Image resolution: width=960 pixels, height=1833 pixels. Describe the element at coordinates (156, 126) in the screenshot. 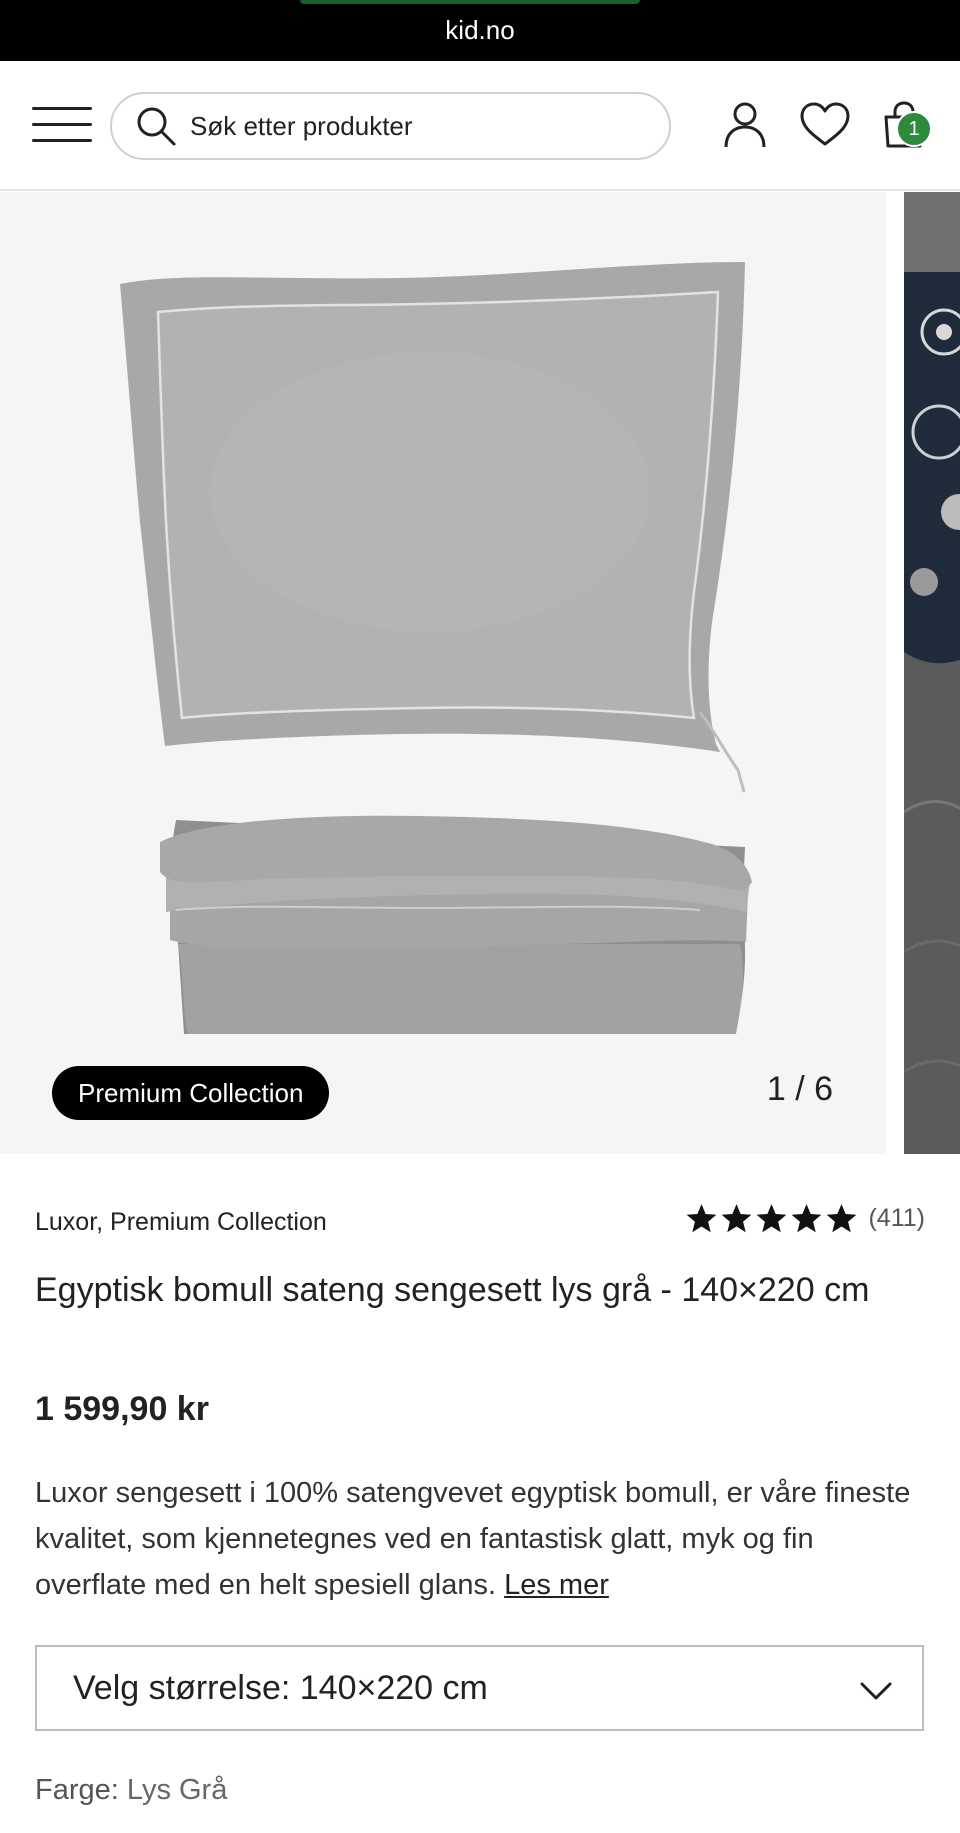

I see `search-icon` at that location.